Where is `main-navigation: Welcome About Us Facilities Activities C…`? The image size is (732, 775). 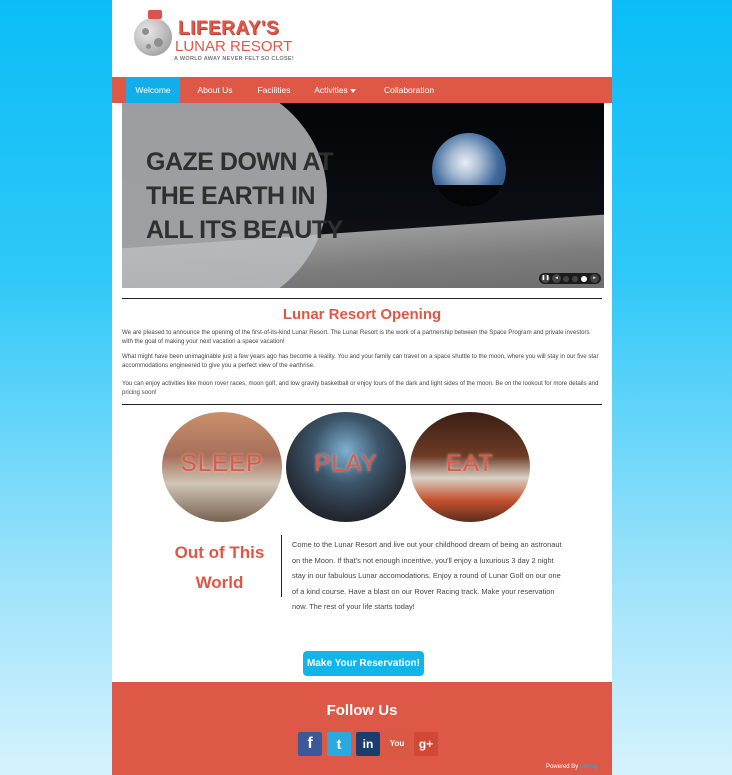
main-navigation: Welcome About Us Facilities Activities C… is located at coordinates (362, 90).